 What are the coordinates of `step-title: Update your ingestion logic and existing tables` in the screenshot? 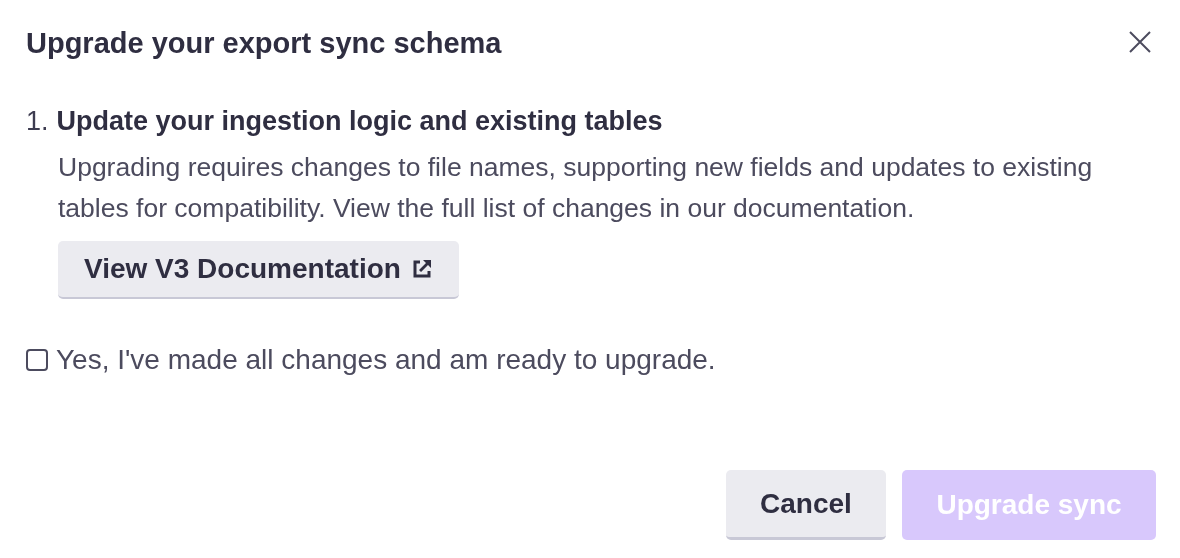 It's located at (359, 121).